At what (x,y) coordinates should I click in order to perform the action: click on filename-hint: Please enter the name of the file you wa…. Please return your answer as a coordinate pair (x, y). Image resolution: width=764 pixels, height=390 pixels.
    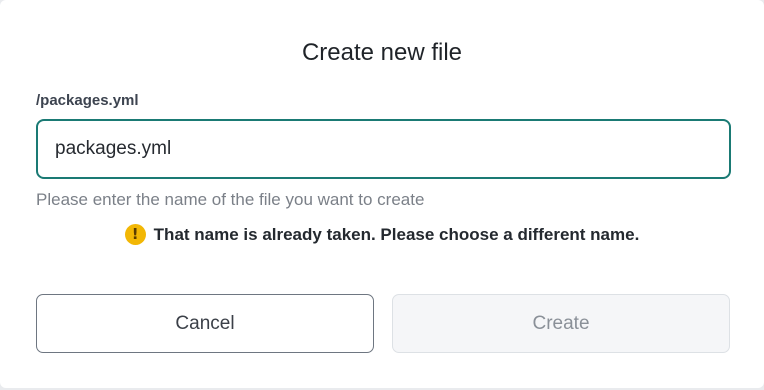
    Looking at the image, I should click on (230, 199).